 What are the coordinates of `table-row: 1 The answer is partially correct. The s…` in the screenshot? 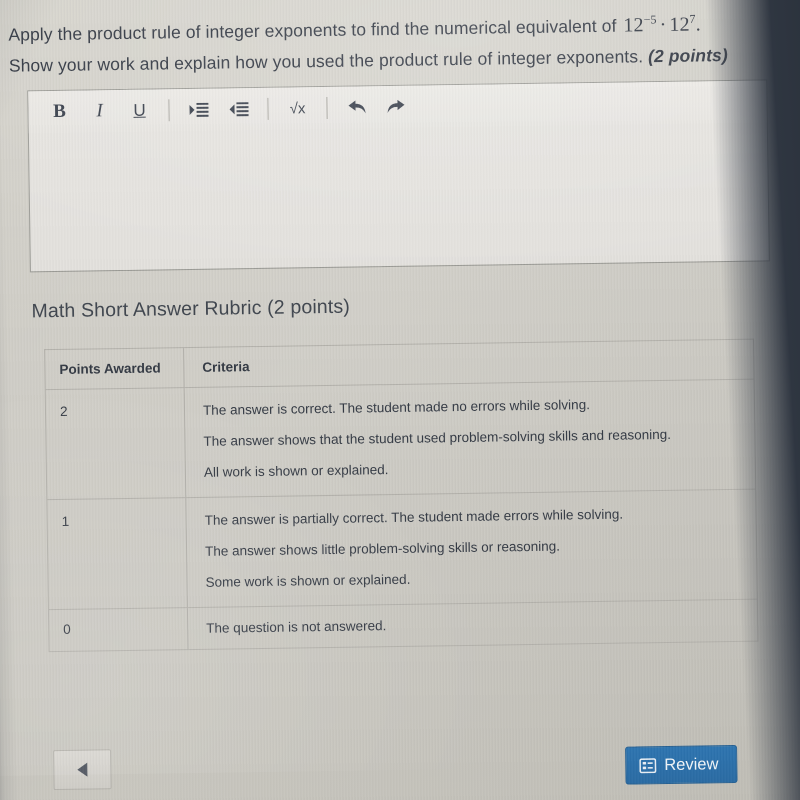 It's located at (402, 550).